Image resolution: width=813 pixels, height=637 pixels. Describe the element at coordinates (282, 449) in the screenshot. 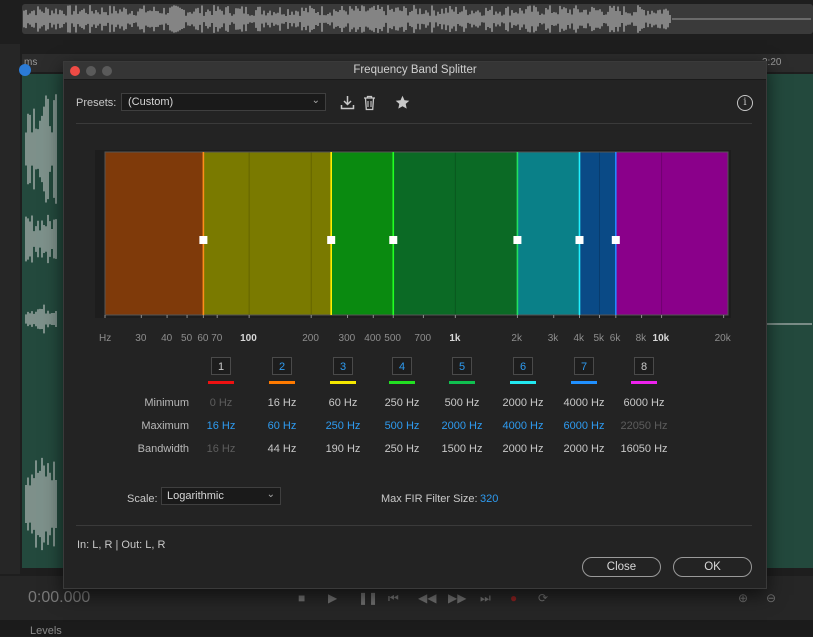

I see `band-bw-value: 44 Hz` at that location.